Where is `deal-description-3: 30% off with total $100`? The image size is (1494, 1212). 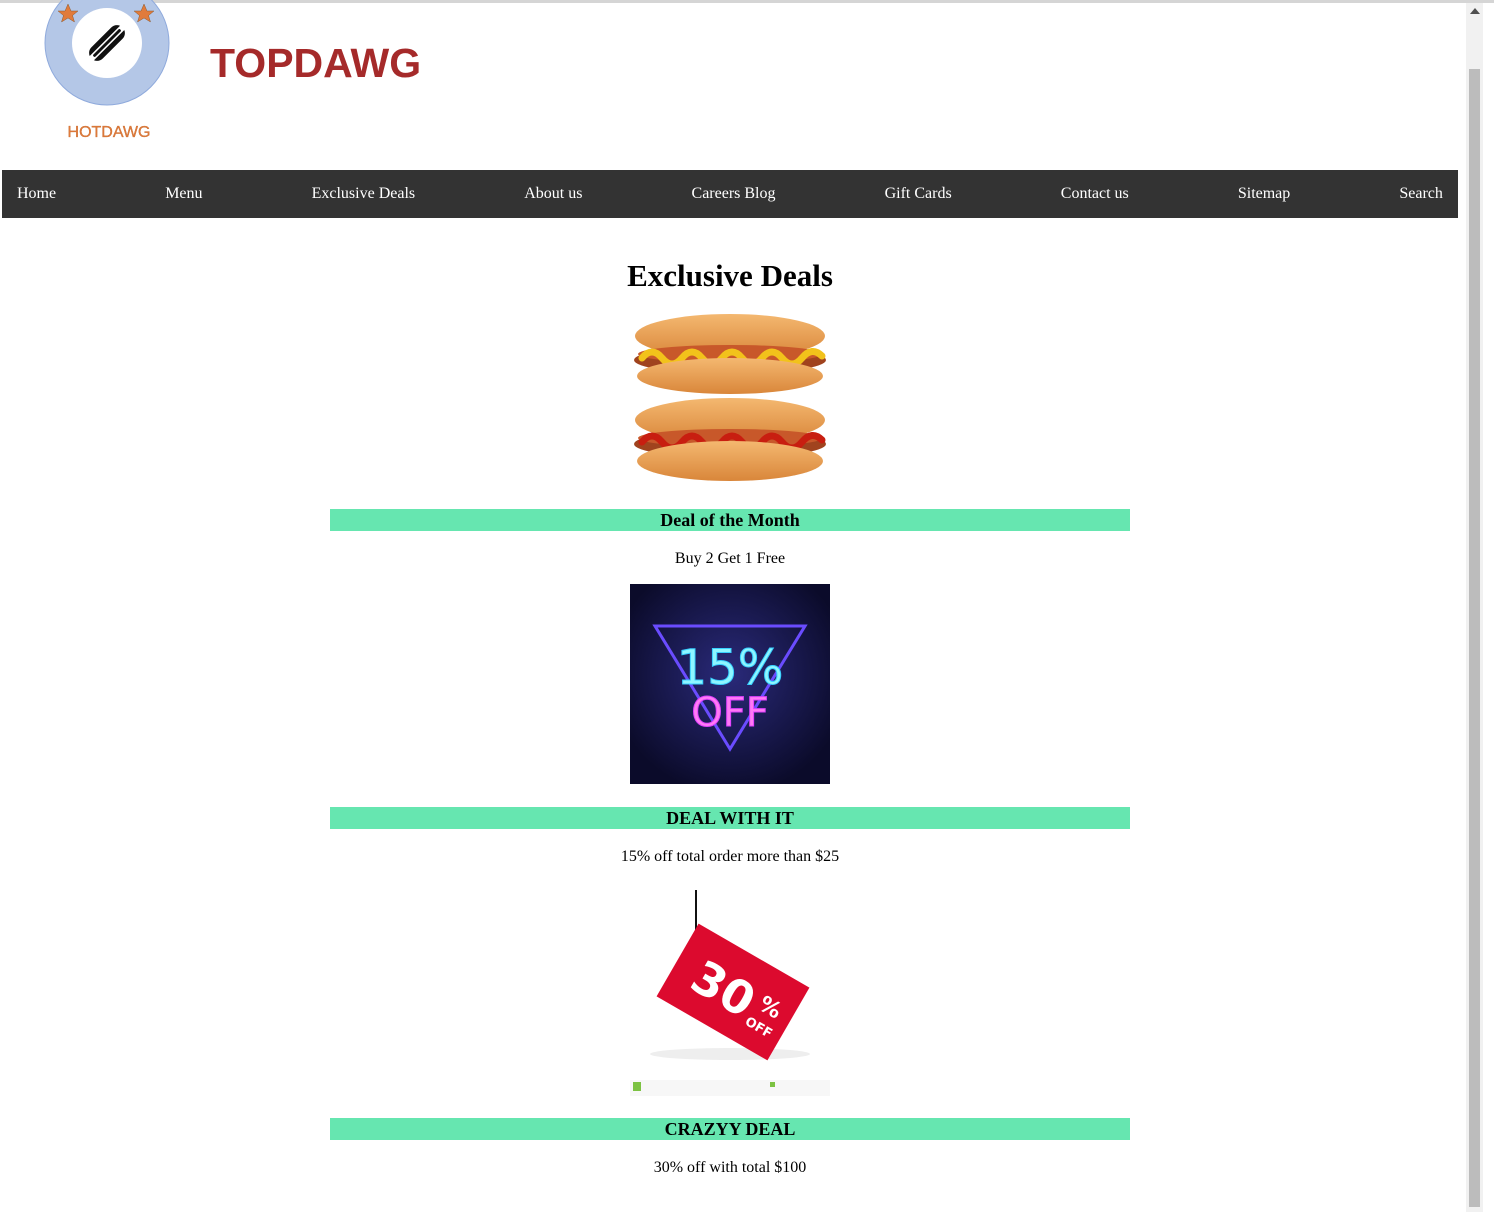
deal-description-3: 30% off with total $100 is located at coordinates (730, 1167).